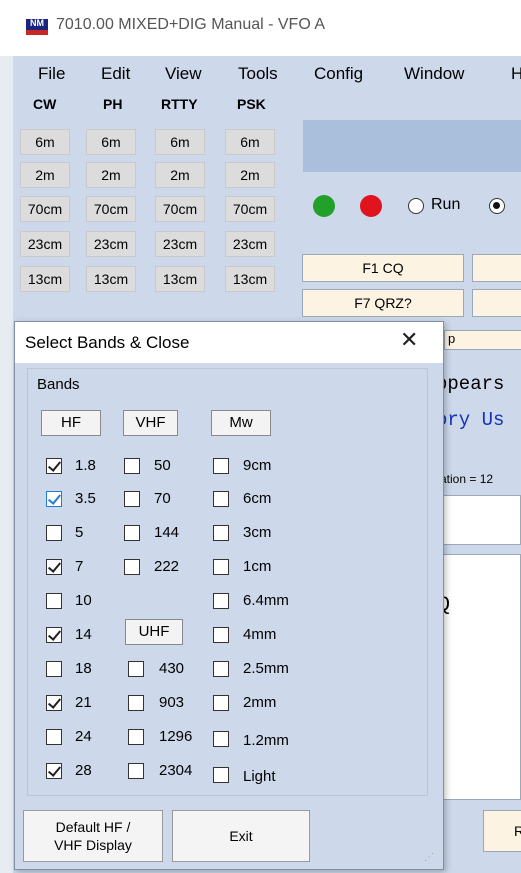 This screenshot has width=521, height=873. What do you see at coordinates (221, 703) in the screenshot?
I see `band-checkbox-2mm` at bounding box center [221, 703].